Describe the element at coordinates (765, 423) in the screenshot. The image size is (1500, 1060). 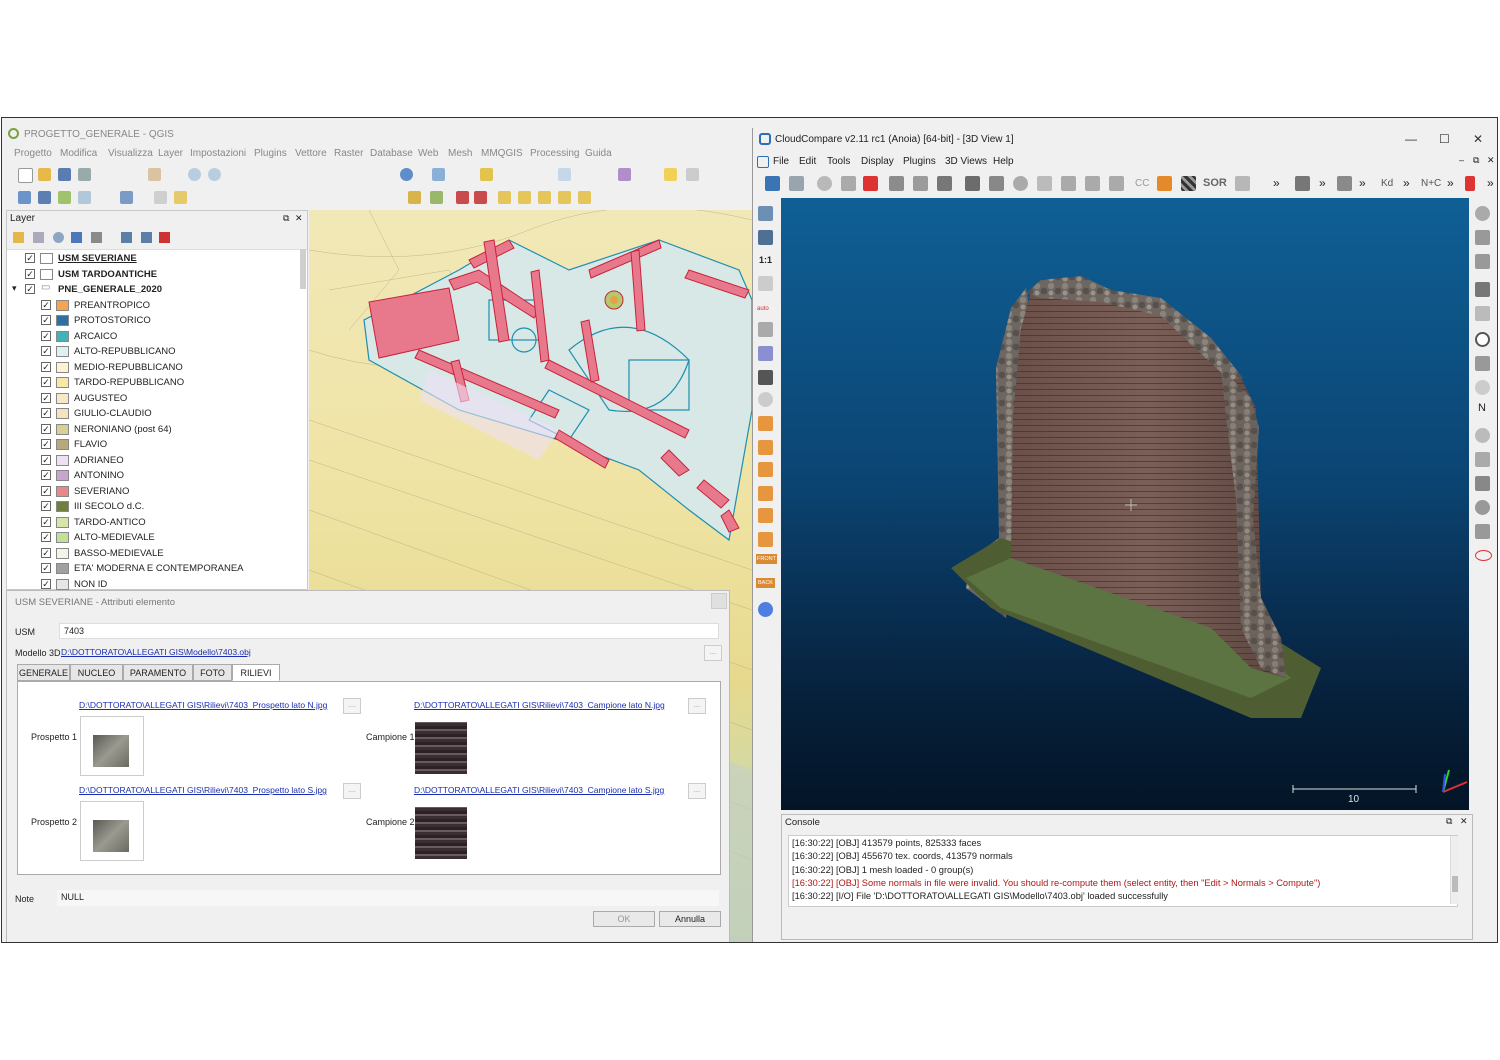
I see `view-top-icon` at that location.